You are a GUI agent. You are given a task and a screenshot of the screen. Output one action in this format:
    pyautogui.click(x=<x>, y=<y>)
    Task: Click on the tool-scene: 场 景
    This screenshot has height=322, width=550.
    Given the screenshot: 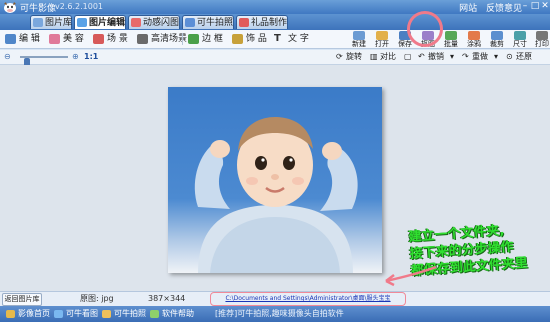 What is the action you would take?
    pyautogui.click(x=110, y=39)
    